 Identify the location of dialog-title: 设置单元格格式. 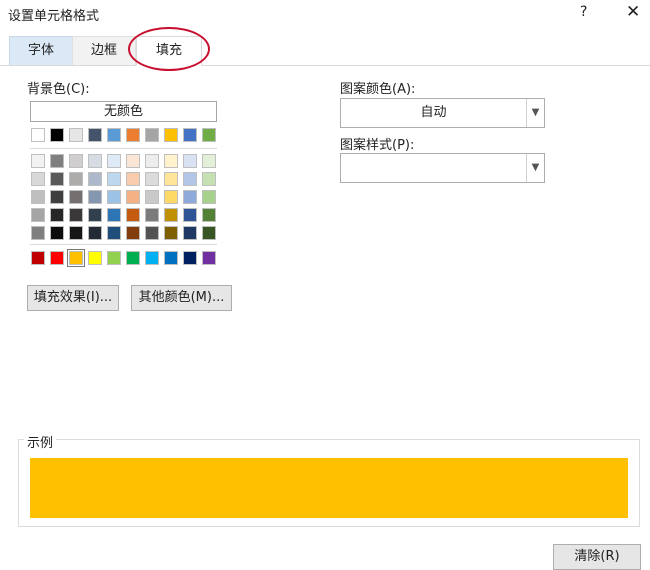
(54, 16).